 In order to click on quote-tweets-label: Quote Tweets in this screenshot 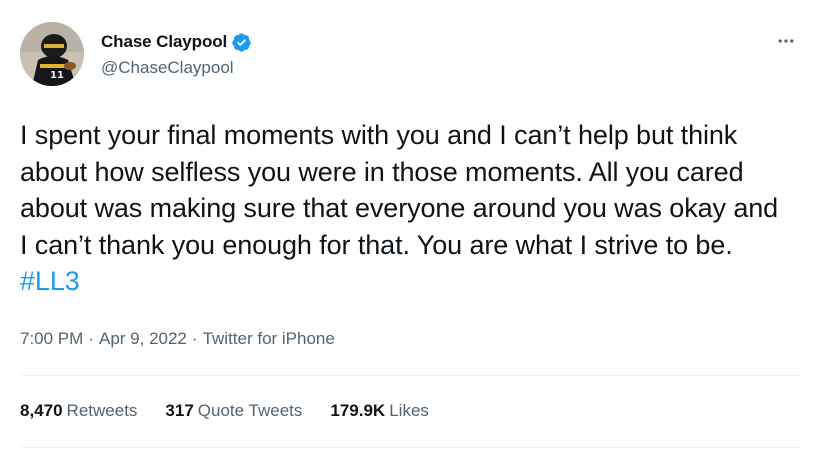, I will do `click(250, 410)`.